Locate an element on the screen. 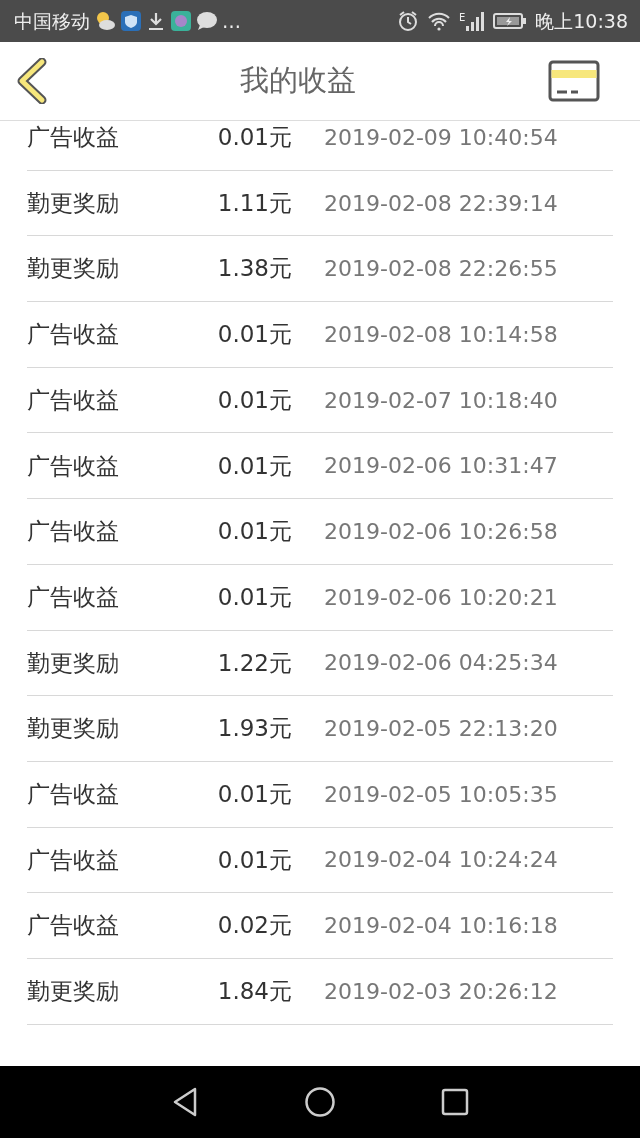 This screenshot has width=640, height=1138. recents-nav-icon is located at coordinates (455, 1102).